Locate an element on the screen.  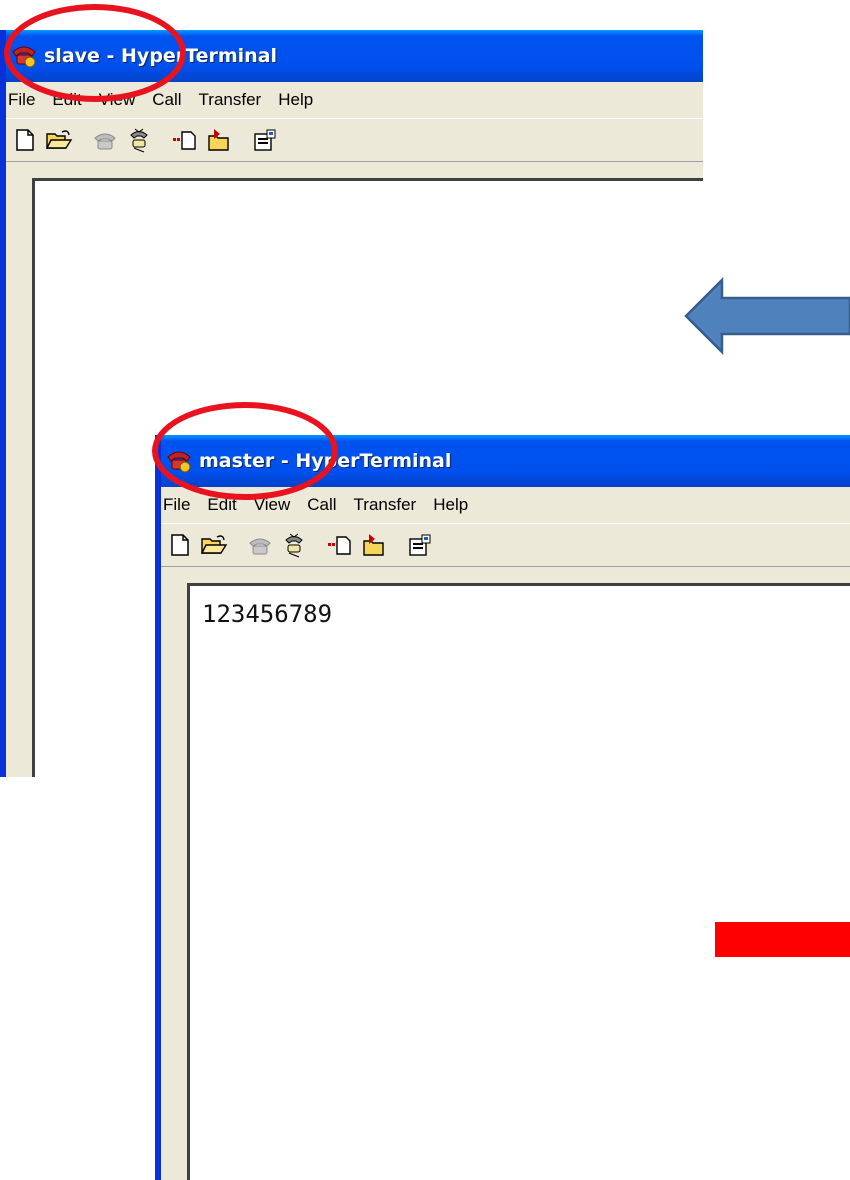
red-bar-annotation is located at coordinates (782, 939).